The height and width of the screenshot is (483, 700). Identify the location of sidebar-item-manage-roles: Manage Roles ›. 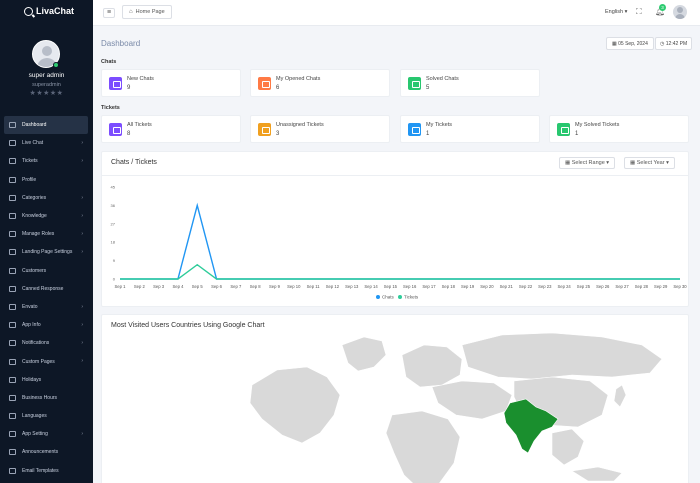
(46, 234).